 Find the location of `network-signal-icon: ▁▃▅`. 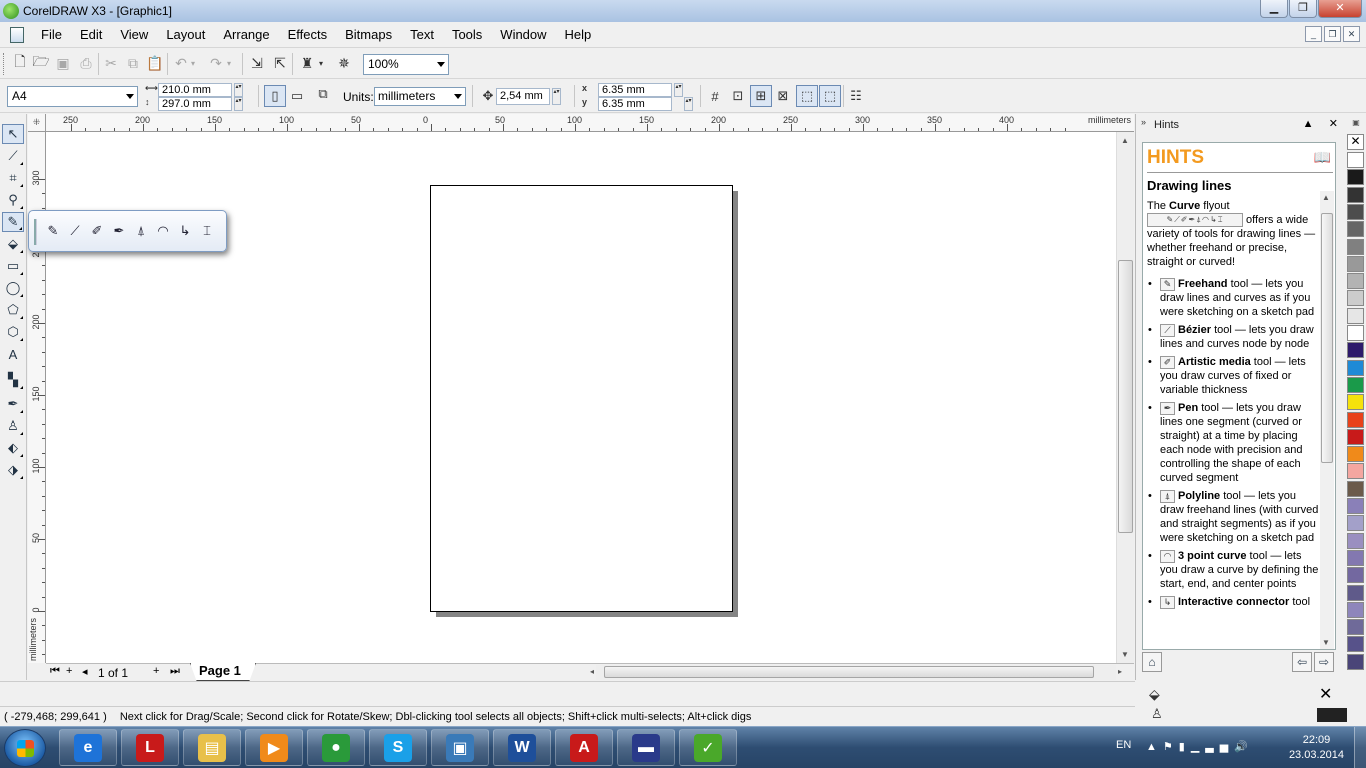

network-signal-icon: ▁▃▅ is located at coordinates (1212, 747).